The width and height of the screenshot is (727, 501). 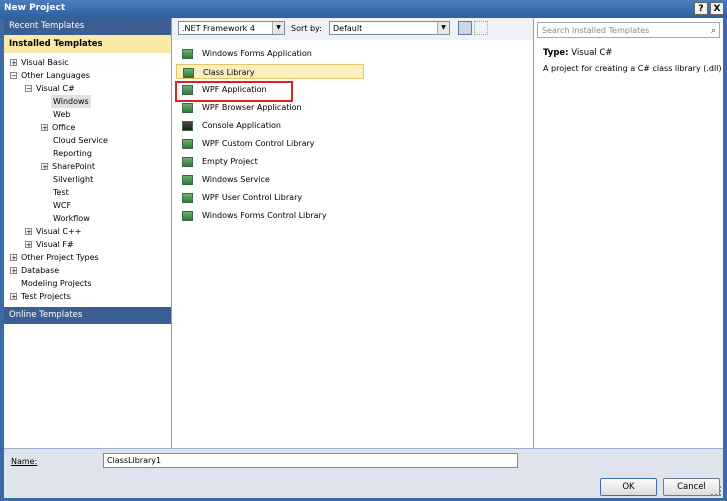 I want to click on template-type: Type: Visual C#, so click(x=577, y=53).